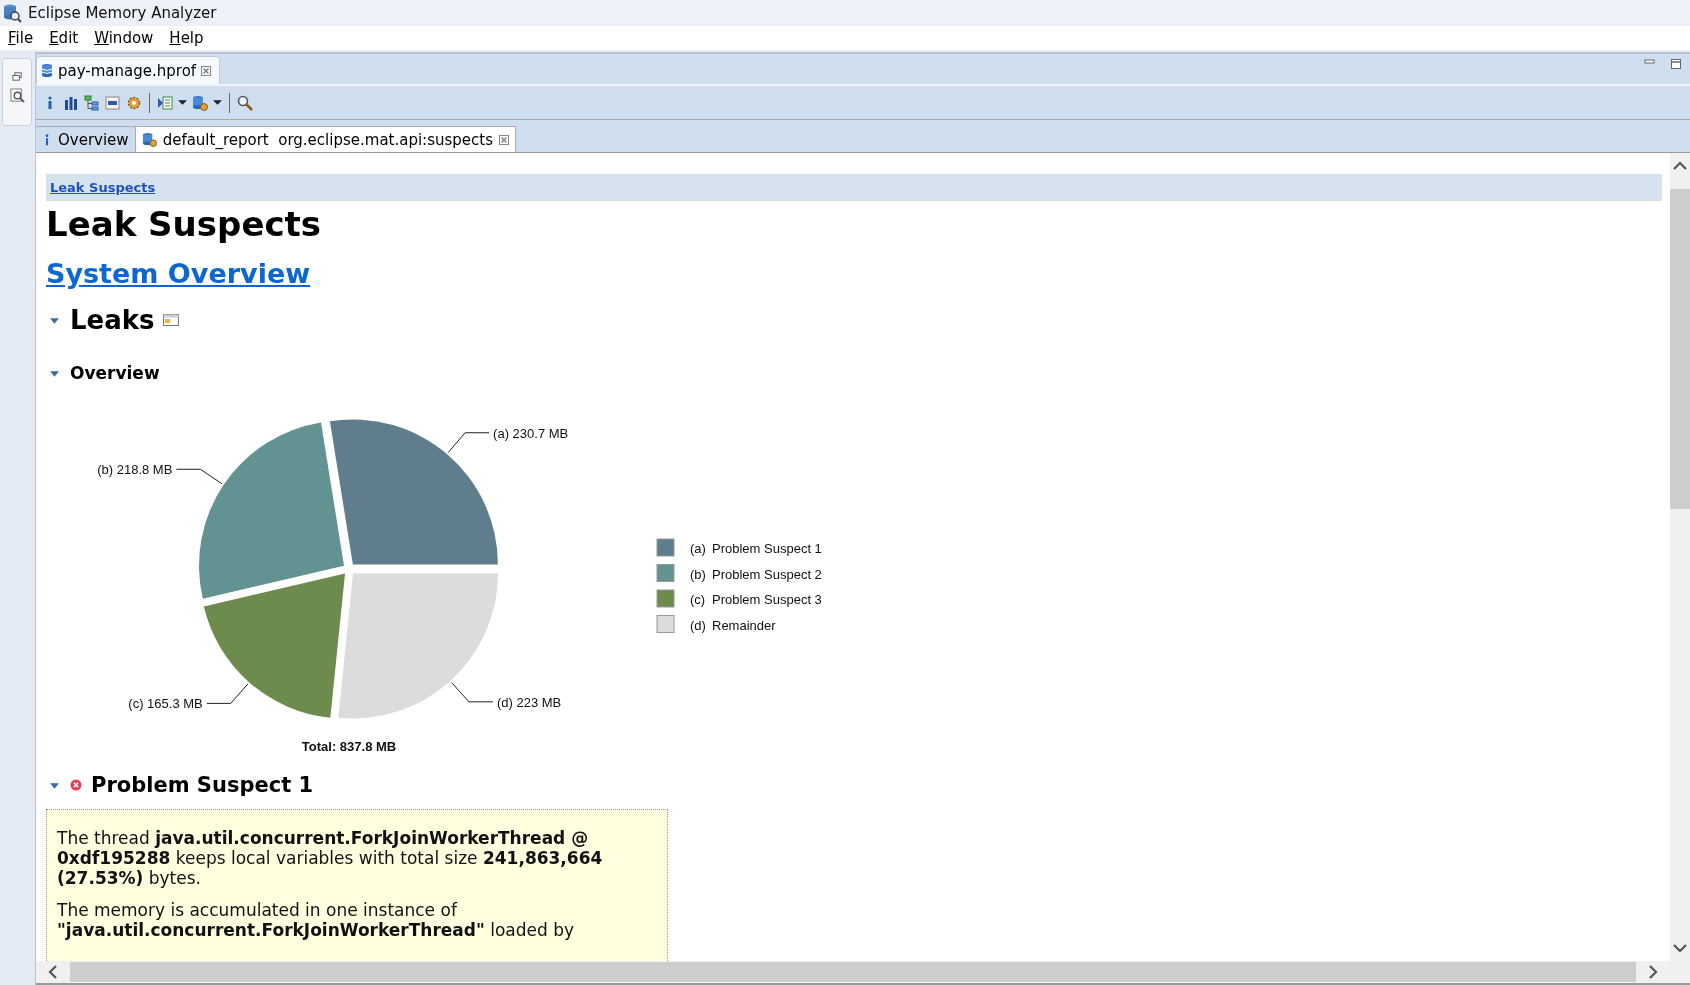 This screenshot has height=985, width=1690. I want to click on view-tab: Overview, so click(86, 139).